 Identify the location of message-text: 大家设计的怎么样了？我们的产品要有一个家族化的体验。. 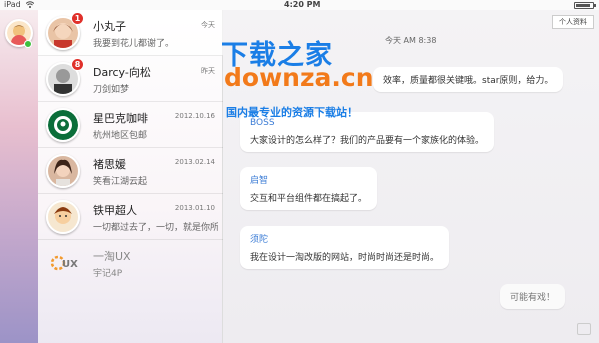
(367, 141).